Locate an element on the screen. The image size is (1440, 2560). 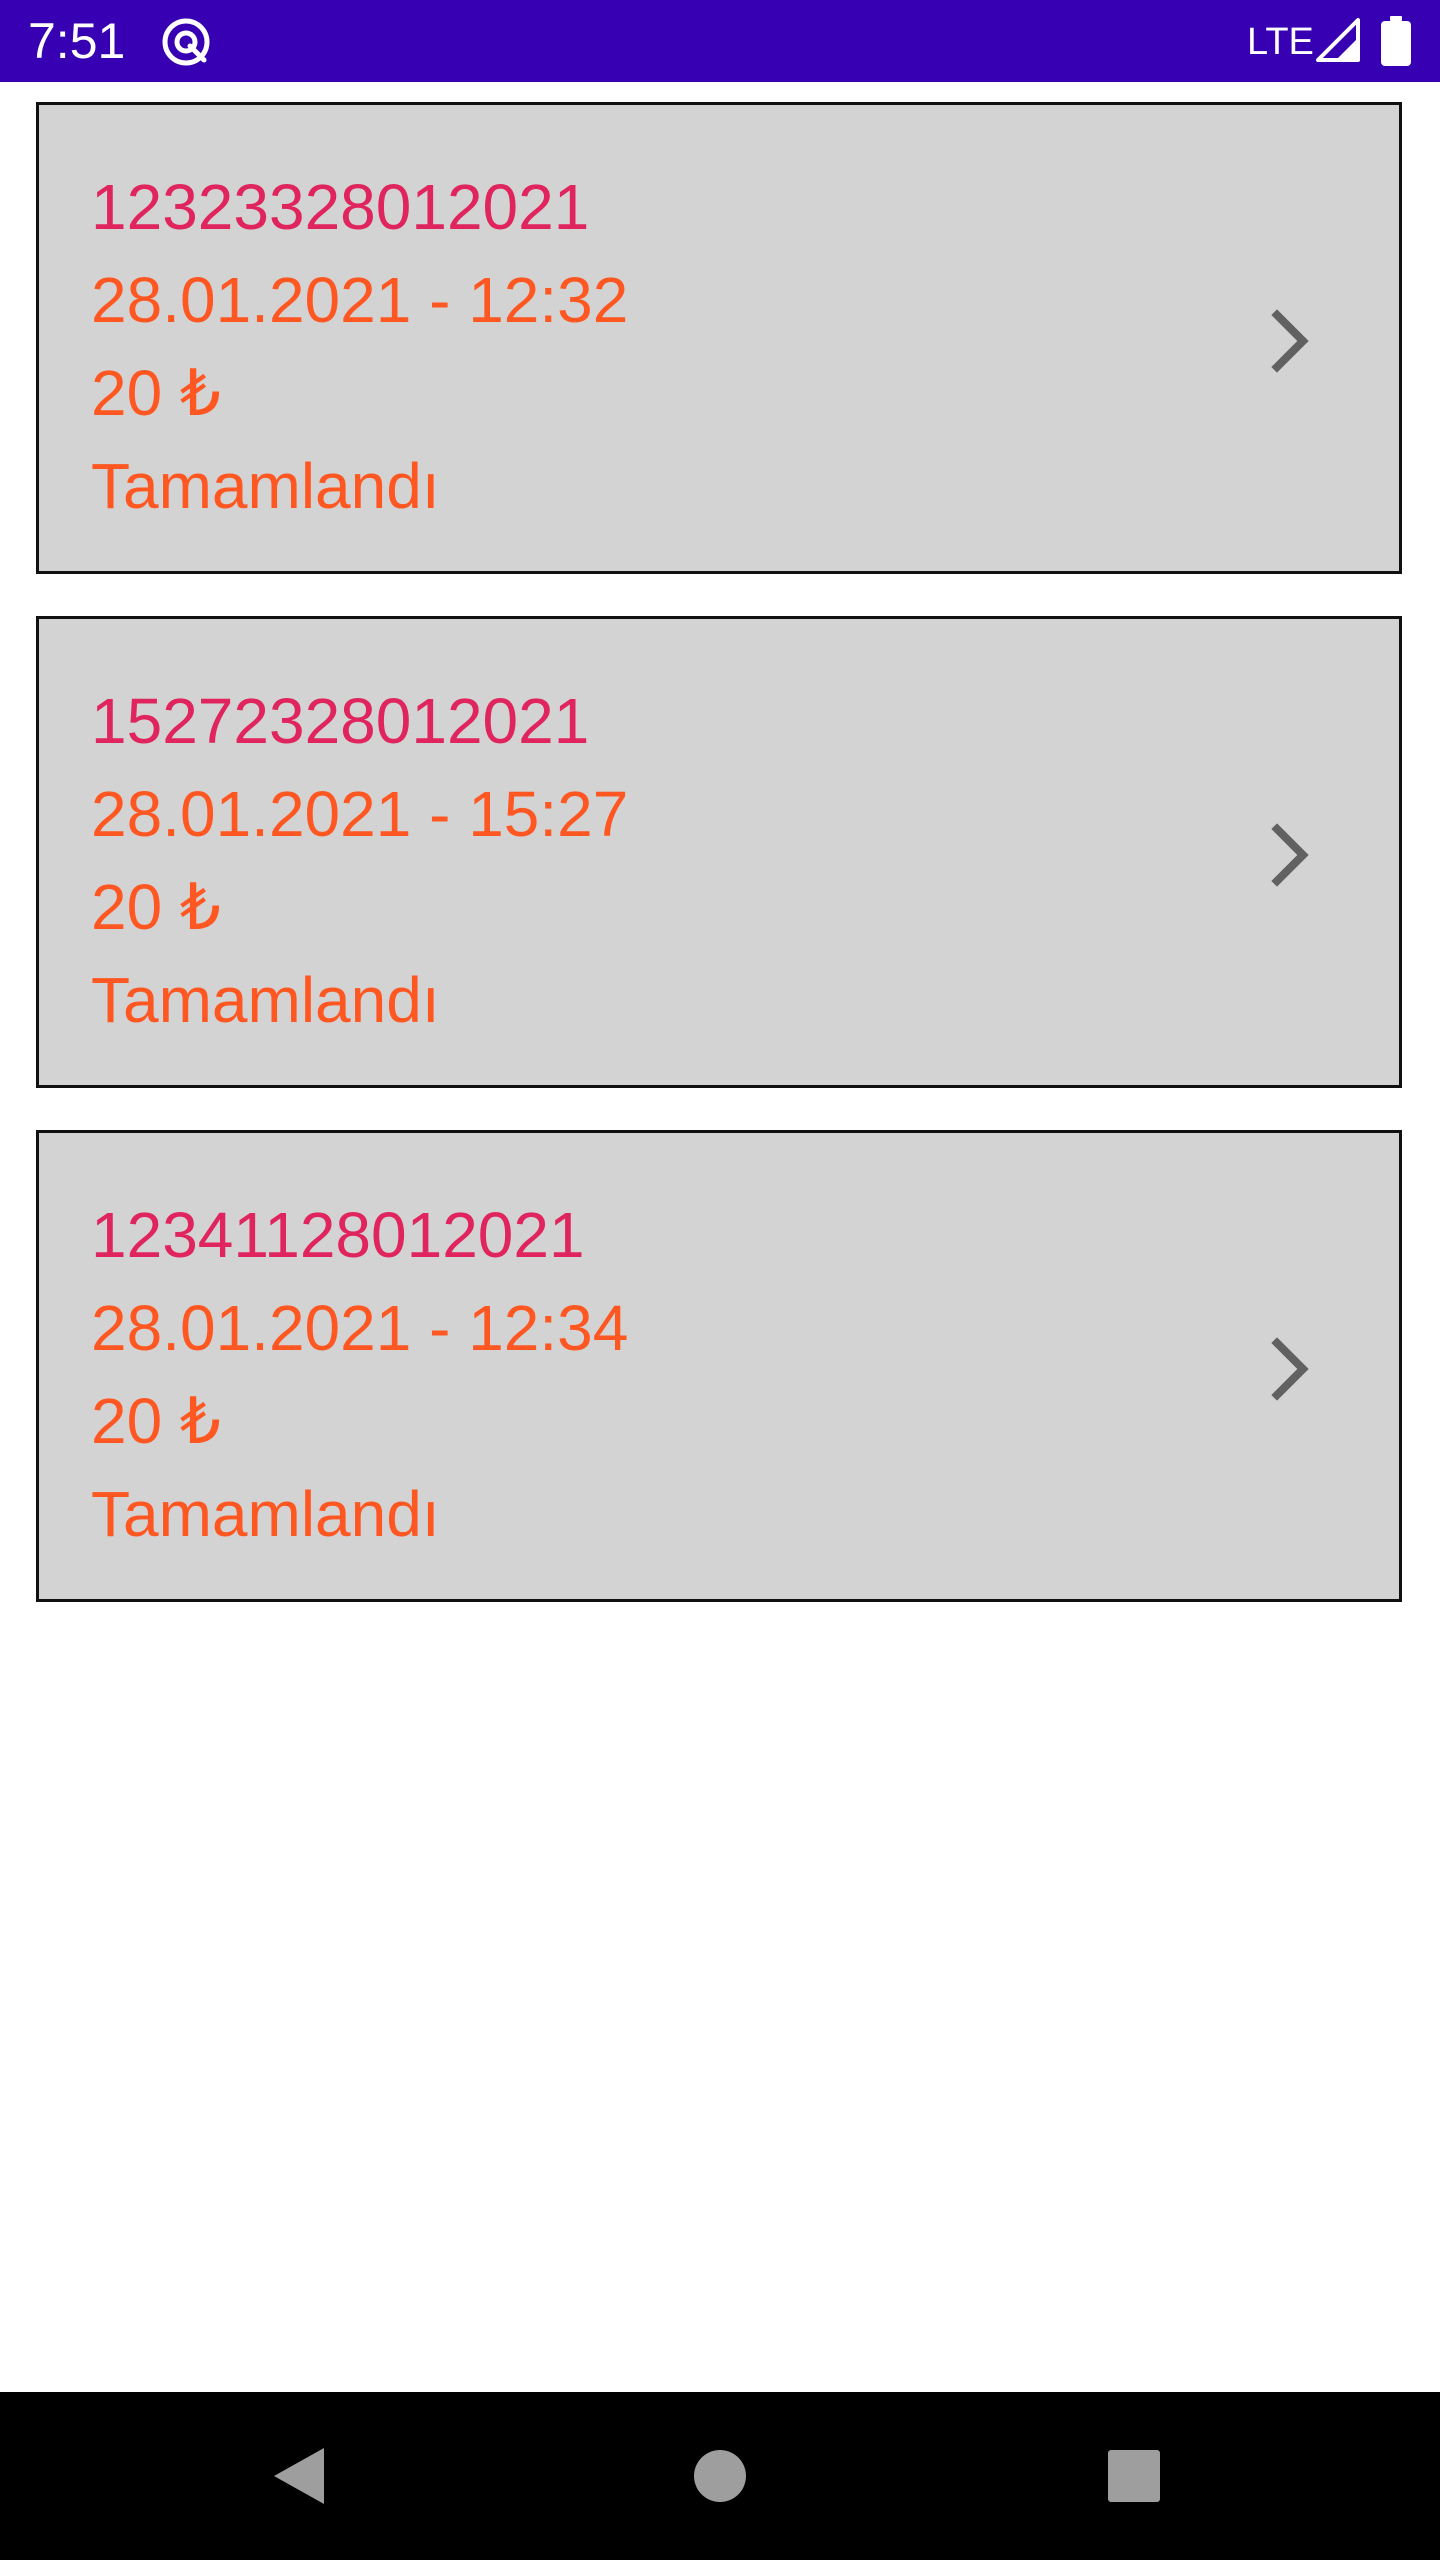
order-datetime: 28.01.2021 - 12:34 is located at coordinates (360, 1328).